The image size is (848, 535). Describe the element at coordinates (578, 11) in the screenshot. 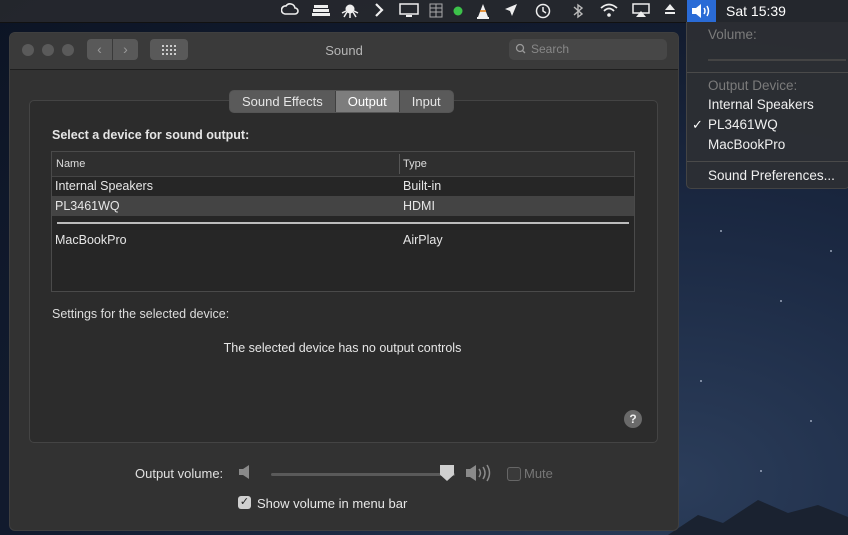

I see `bluetooth-icon` at that location.